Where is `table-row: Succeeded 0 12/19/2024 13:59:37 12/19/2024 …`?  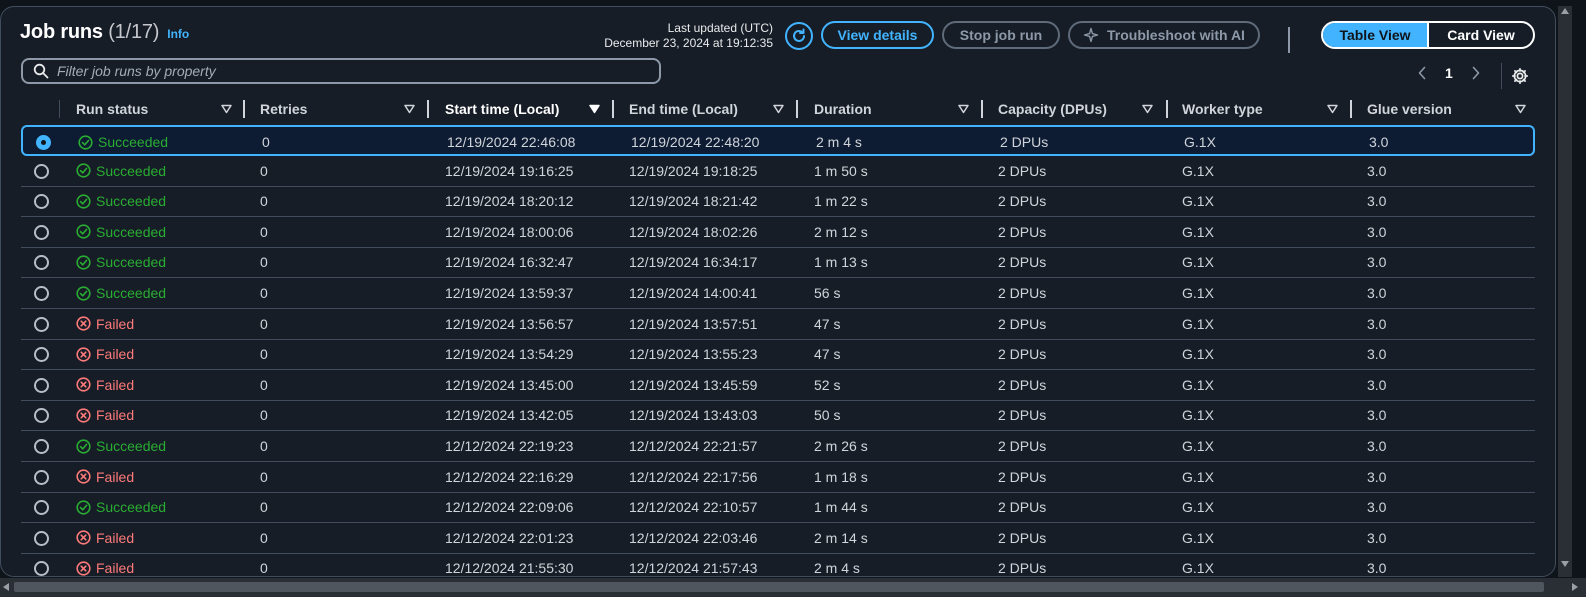
table-row: Succeeded 0 12/19/2024 13:59:37 12/19/2024 … is located at coordinates (778, 293).